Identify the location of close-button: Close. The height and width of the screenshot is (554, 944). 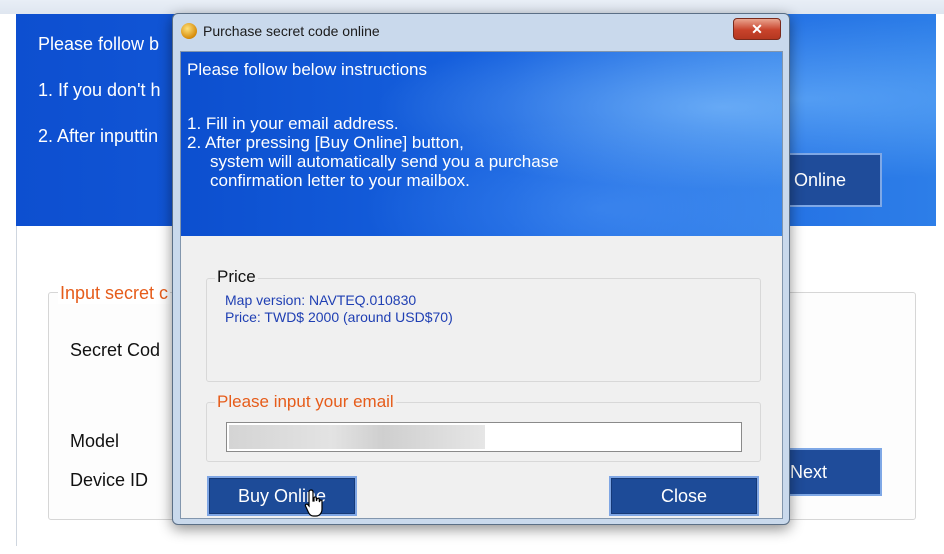
(684, 496).